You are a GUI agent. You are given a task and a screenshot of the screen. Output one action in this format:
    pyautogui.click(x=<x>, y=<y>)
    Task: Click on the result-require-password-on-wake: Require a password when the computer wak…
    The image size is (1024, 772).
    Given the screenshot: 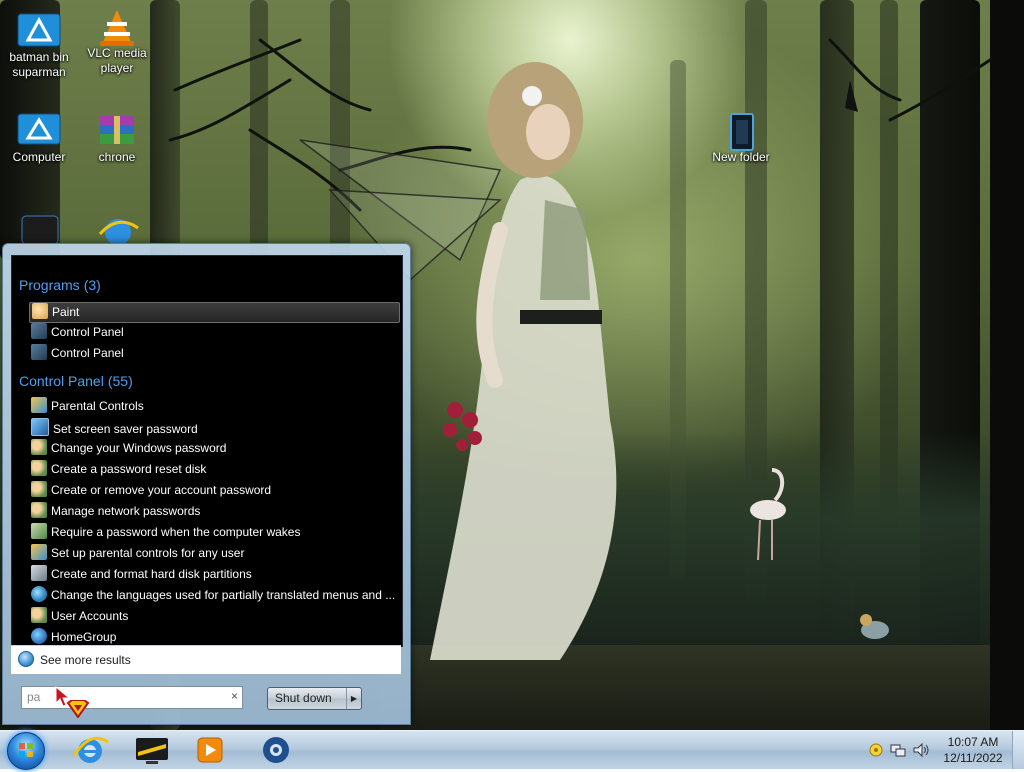 What is the action you would take?
    pyautogui.click(x=213, y=532)
    